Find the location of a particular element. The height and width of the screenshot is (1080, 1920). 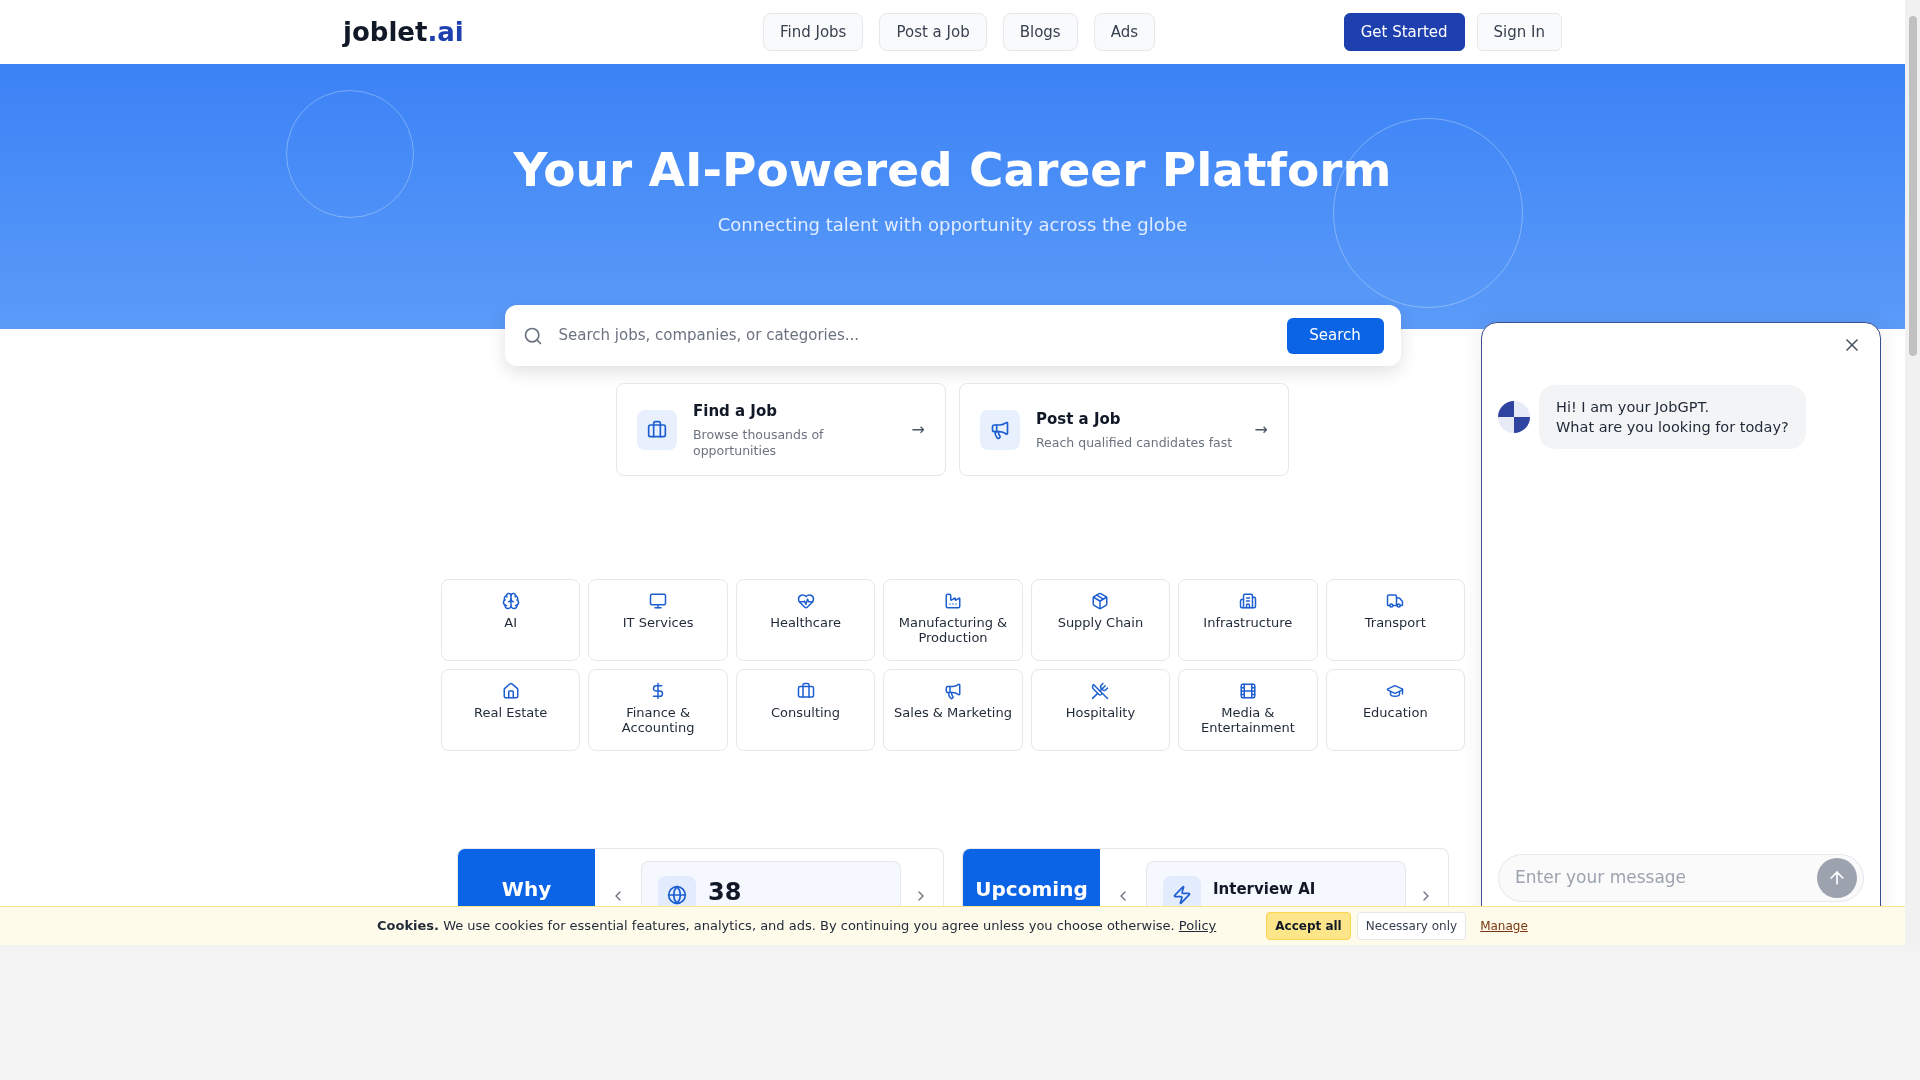

manage-link: Manage is located at coordinates (1504, 926).